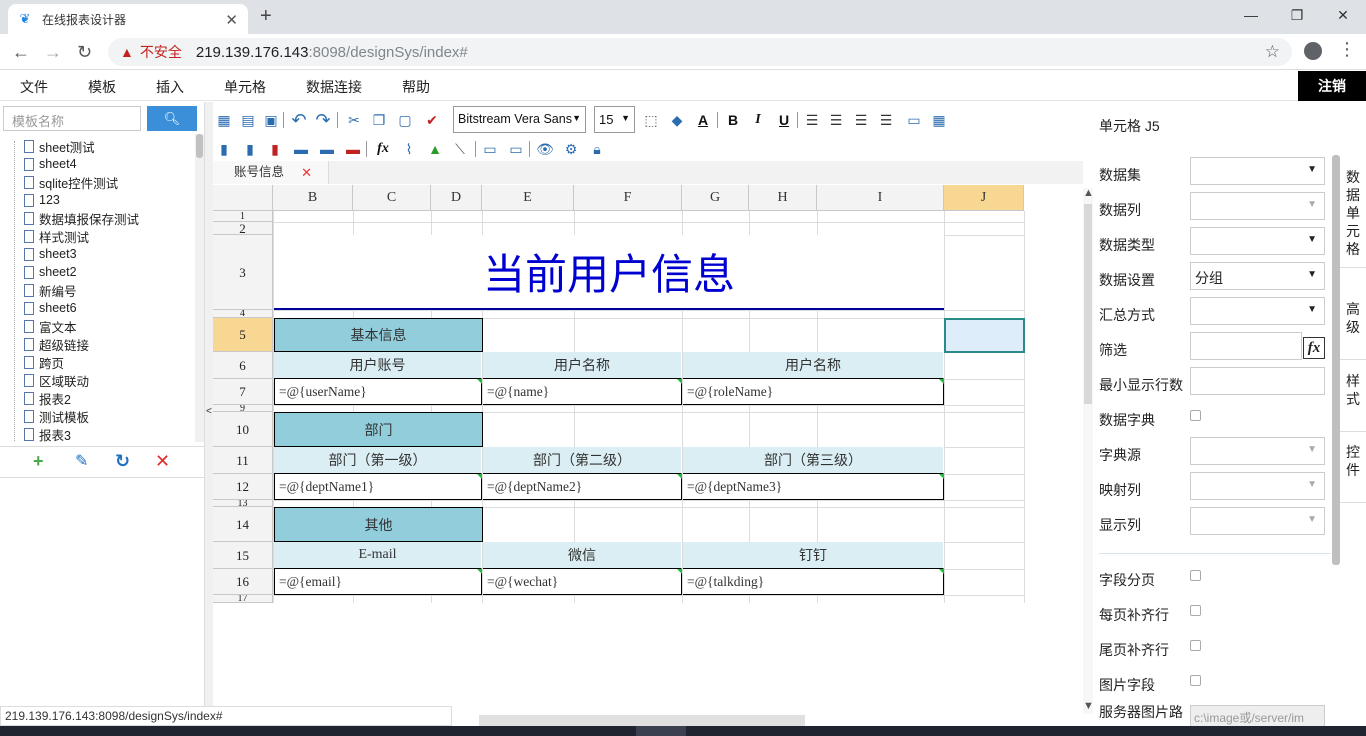  I want to click on tree-scrollbar, so click(199, 288).